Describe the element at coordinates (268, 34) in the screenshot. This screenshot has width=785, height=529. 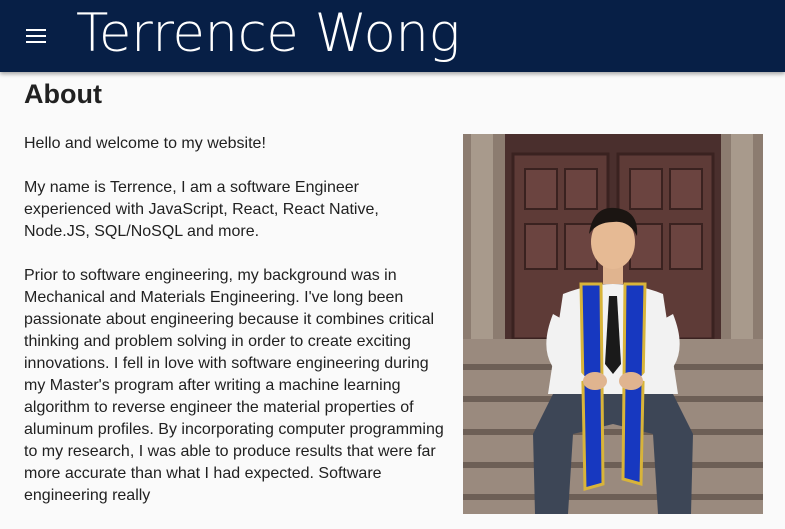
I see `site-title: Terrence Wong` at that location.